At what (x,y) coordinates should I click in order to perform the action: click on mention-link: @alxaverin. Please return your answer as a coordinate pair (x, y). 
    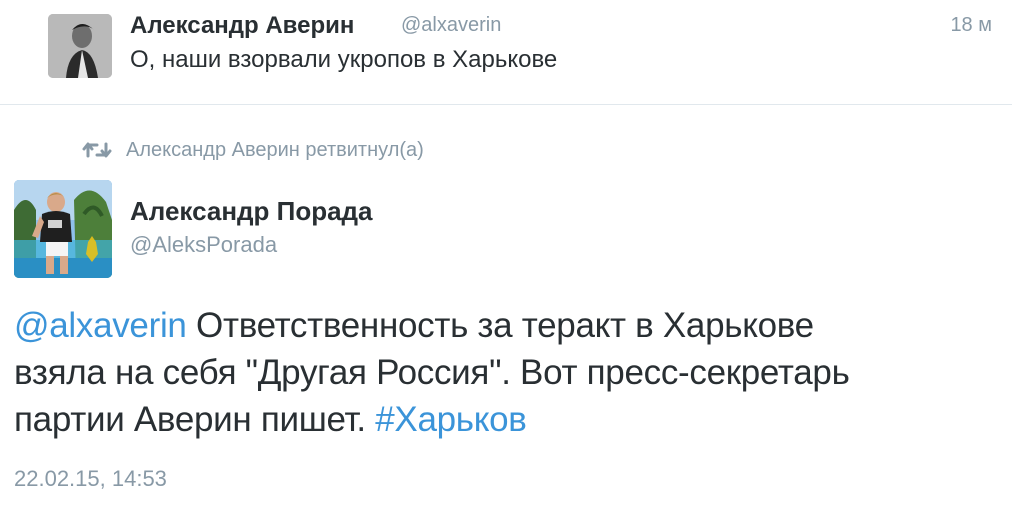
    Looking at the image, I should click on (100, 325).